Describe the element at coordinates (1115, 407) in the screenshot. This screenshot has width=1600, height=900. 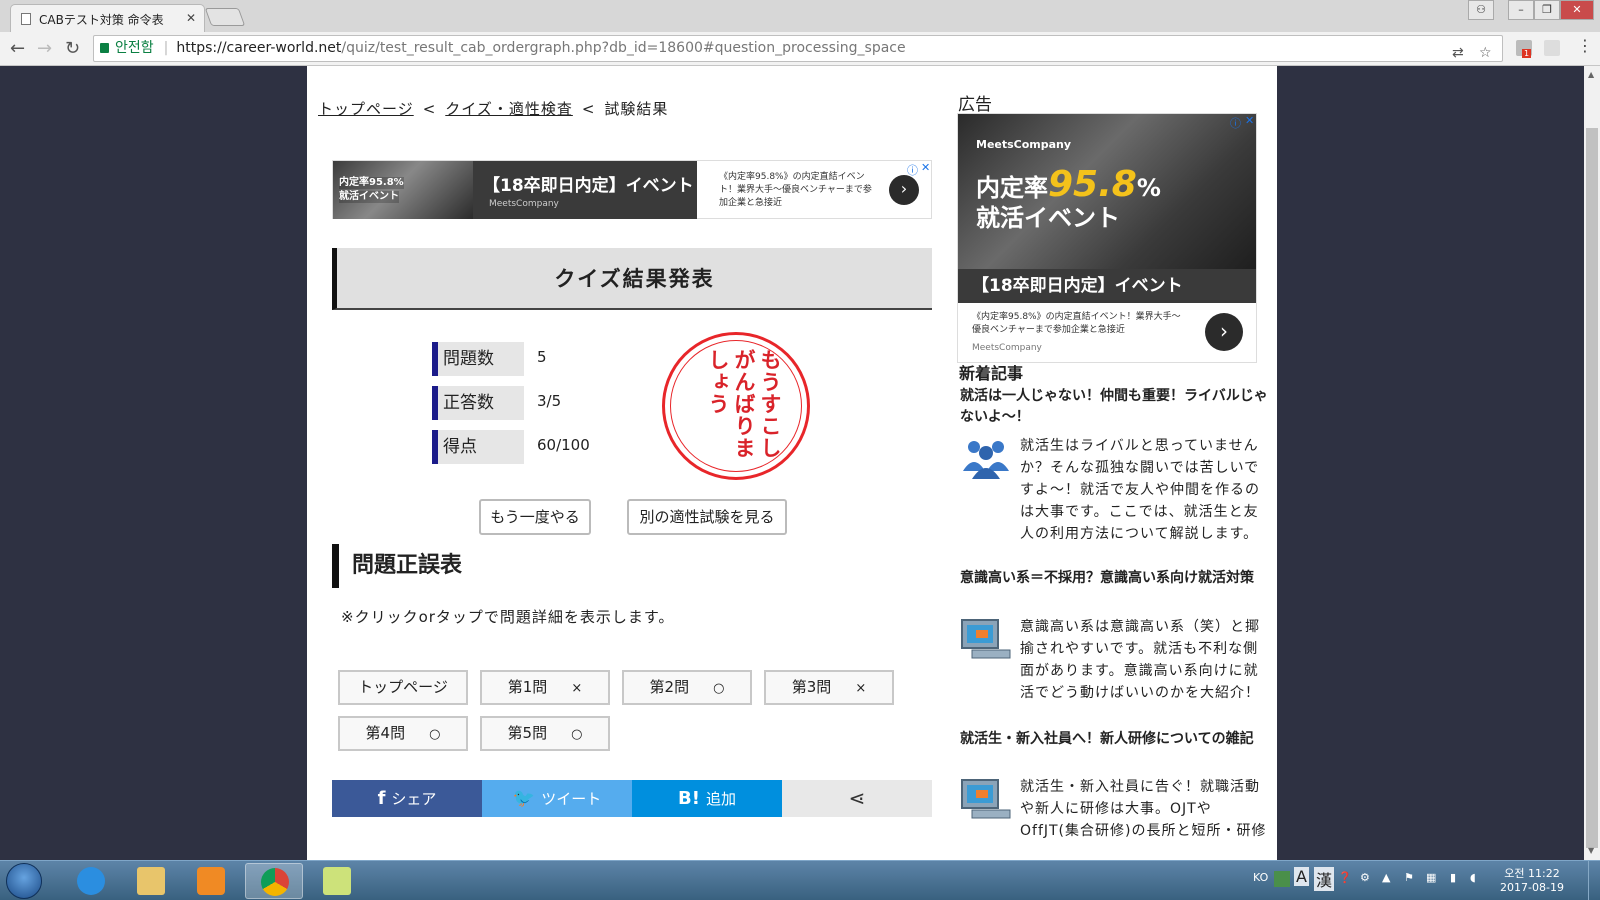
I see `article-title-1: 就活は一人じゃない！仲間も重要！ライバルじゃないよ～！` at that location.